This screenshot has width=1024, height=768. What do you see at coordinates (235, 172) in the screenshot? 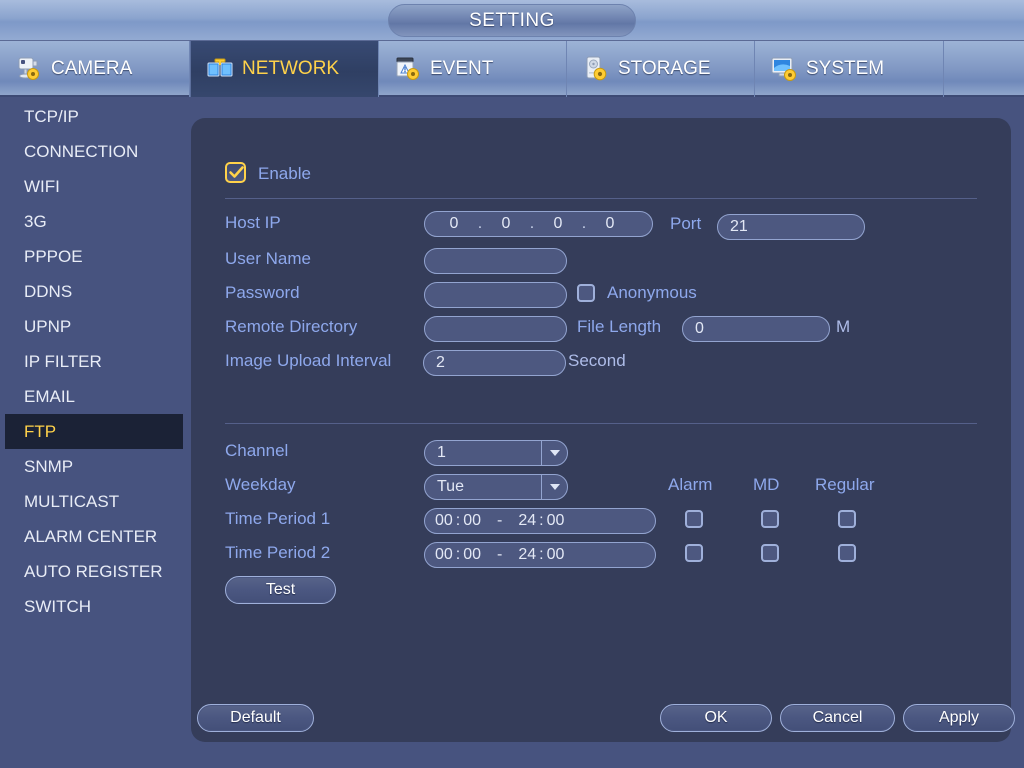
I see `enable-checkbox` at bounding box center [235, 172].